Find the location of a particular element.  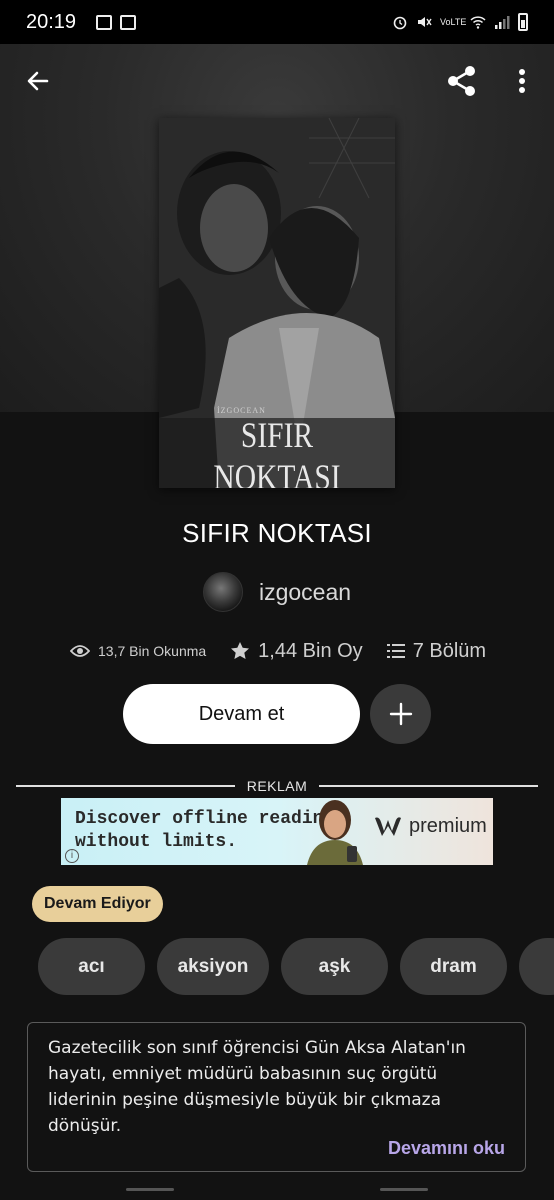

ad-label: REKLAM is located at coordinates (277, 786).